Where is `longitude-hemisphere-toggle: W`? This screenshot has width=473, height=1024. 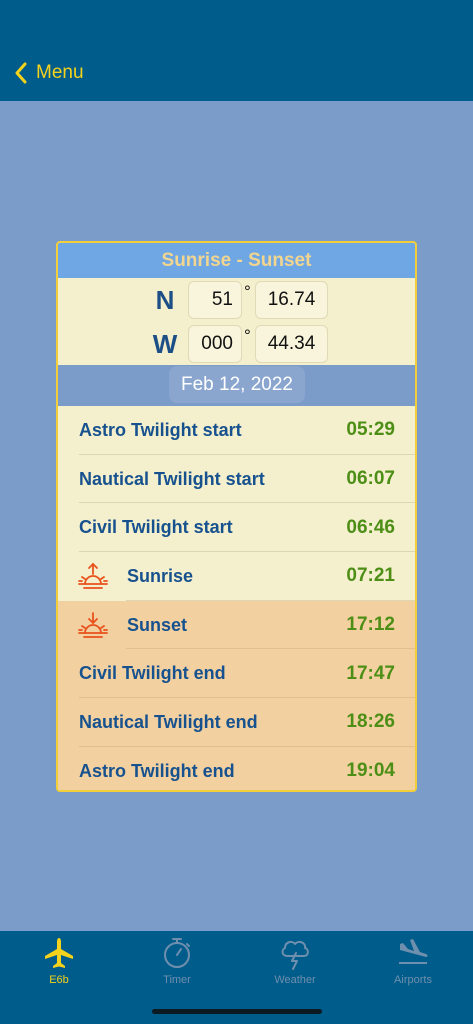 longitude-hemisphere-toggle: W is located at coordinates (165, 344).